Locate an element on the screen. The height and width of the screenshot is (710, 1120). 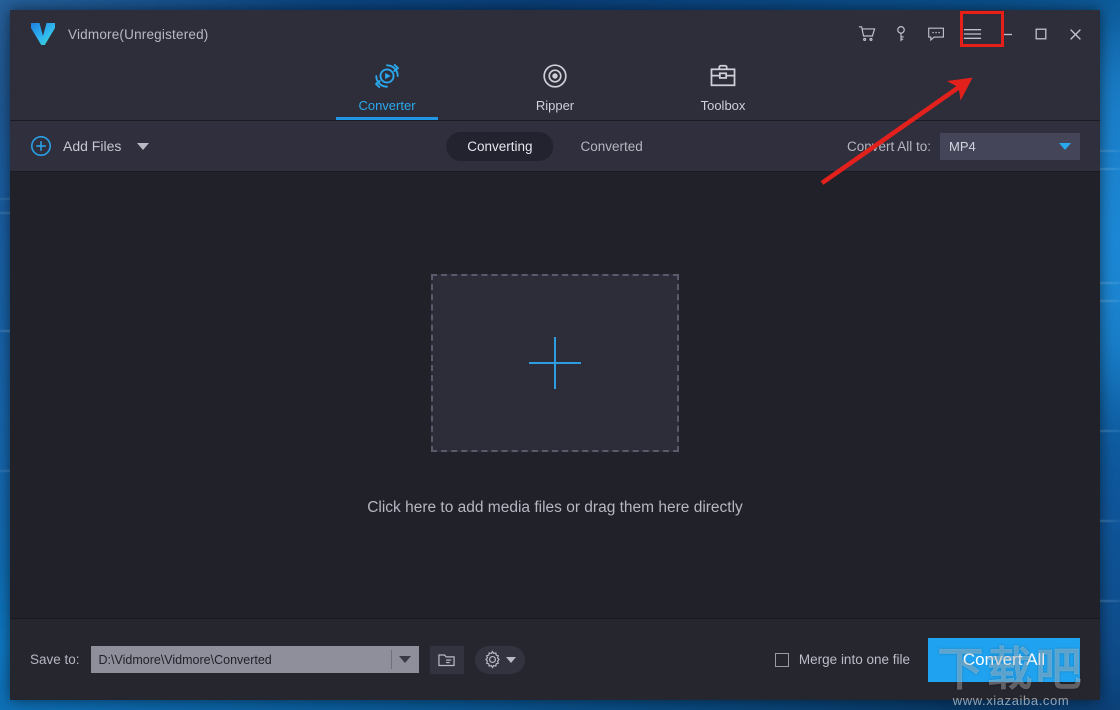
tab-converting: Converting is located at coordinates (500, 146).